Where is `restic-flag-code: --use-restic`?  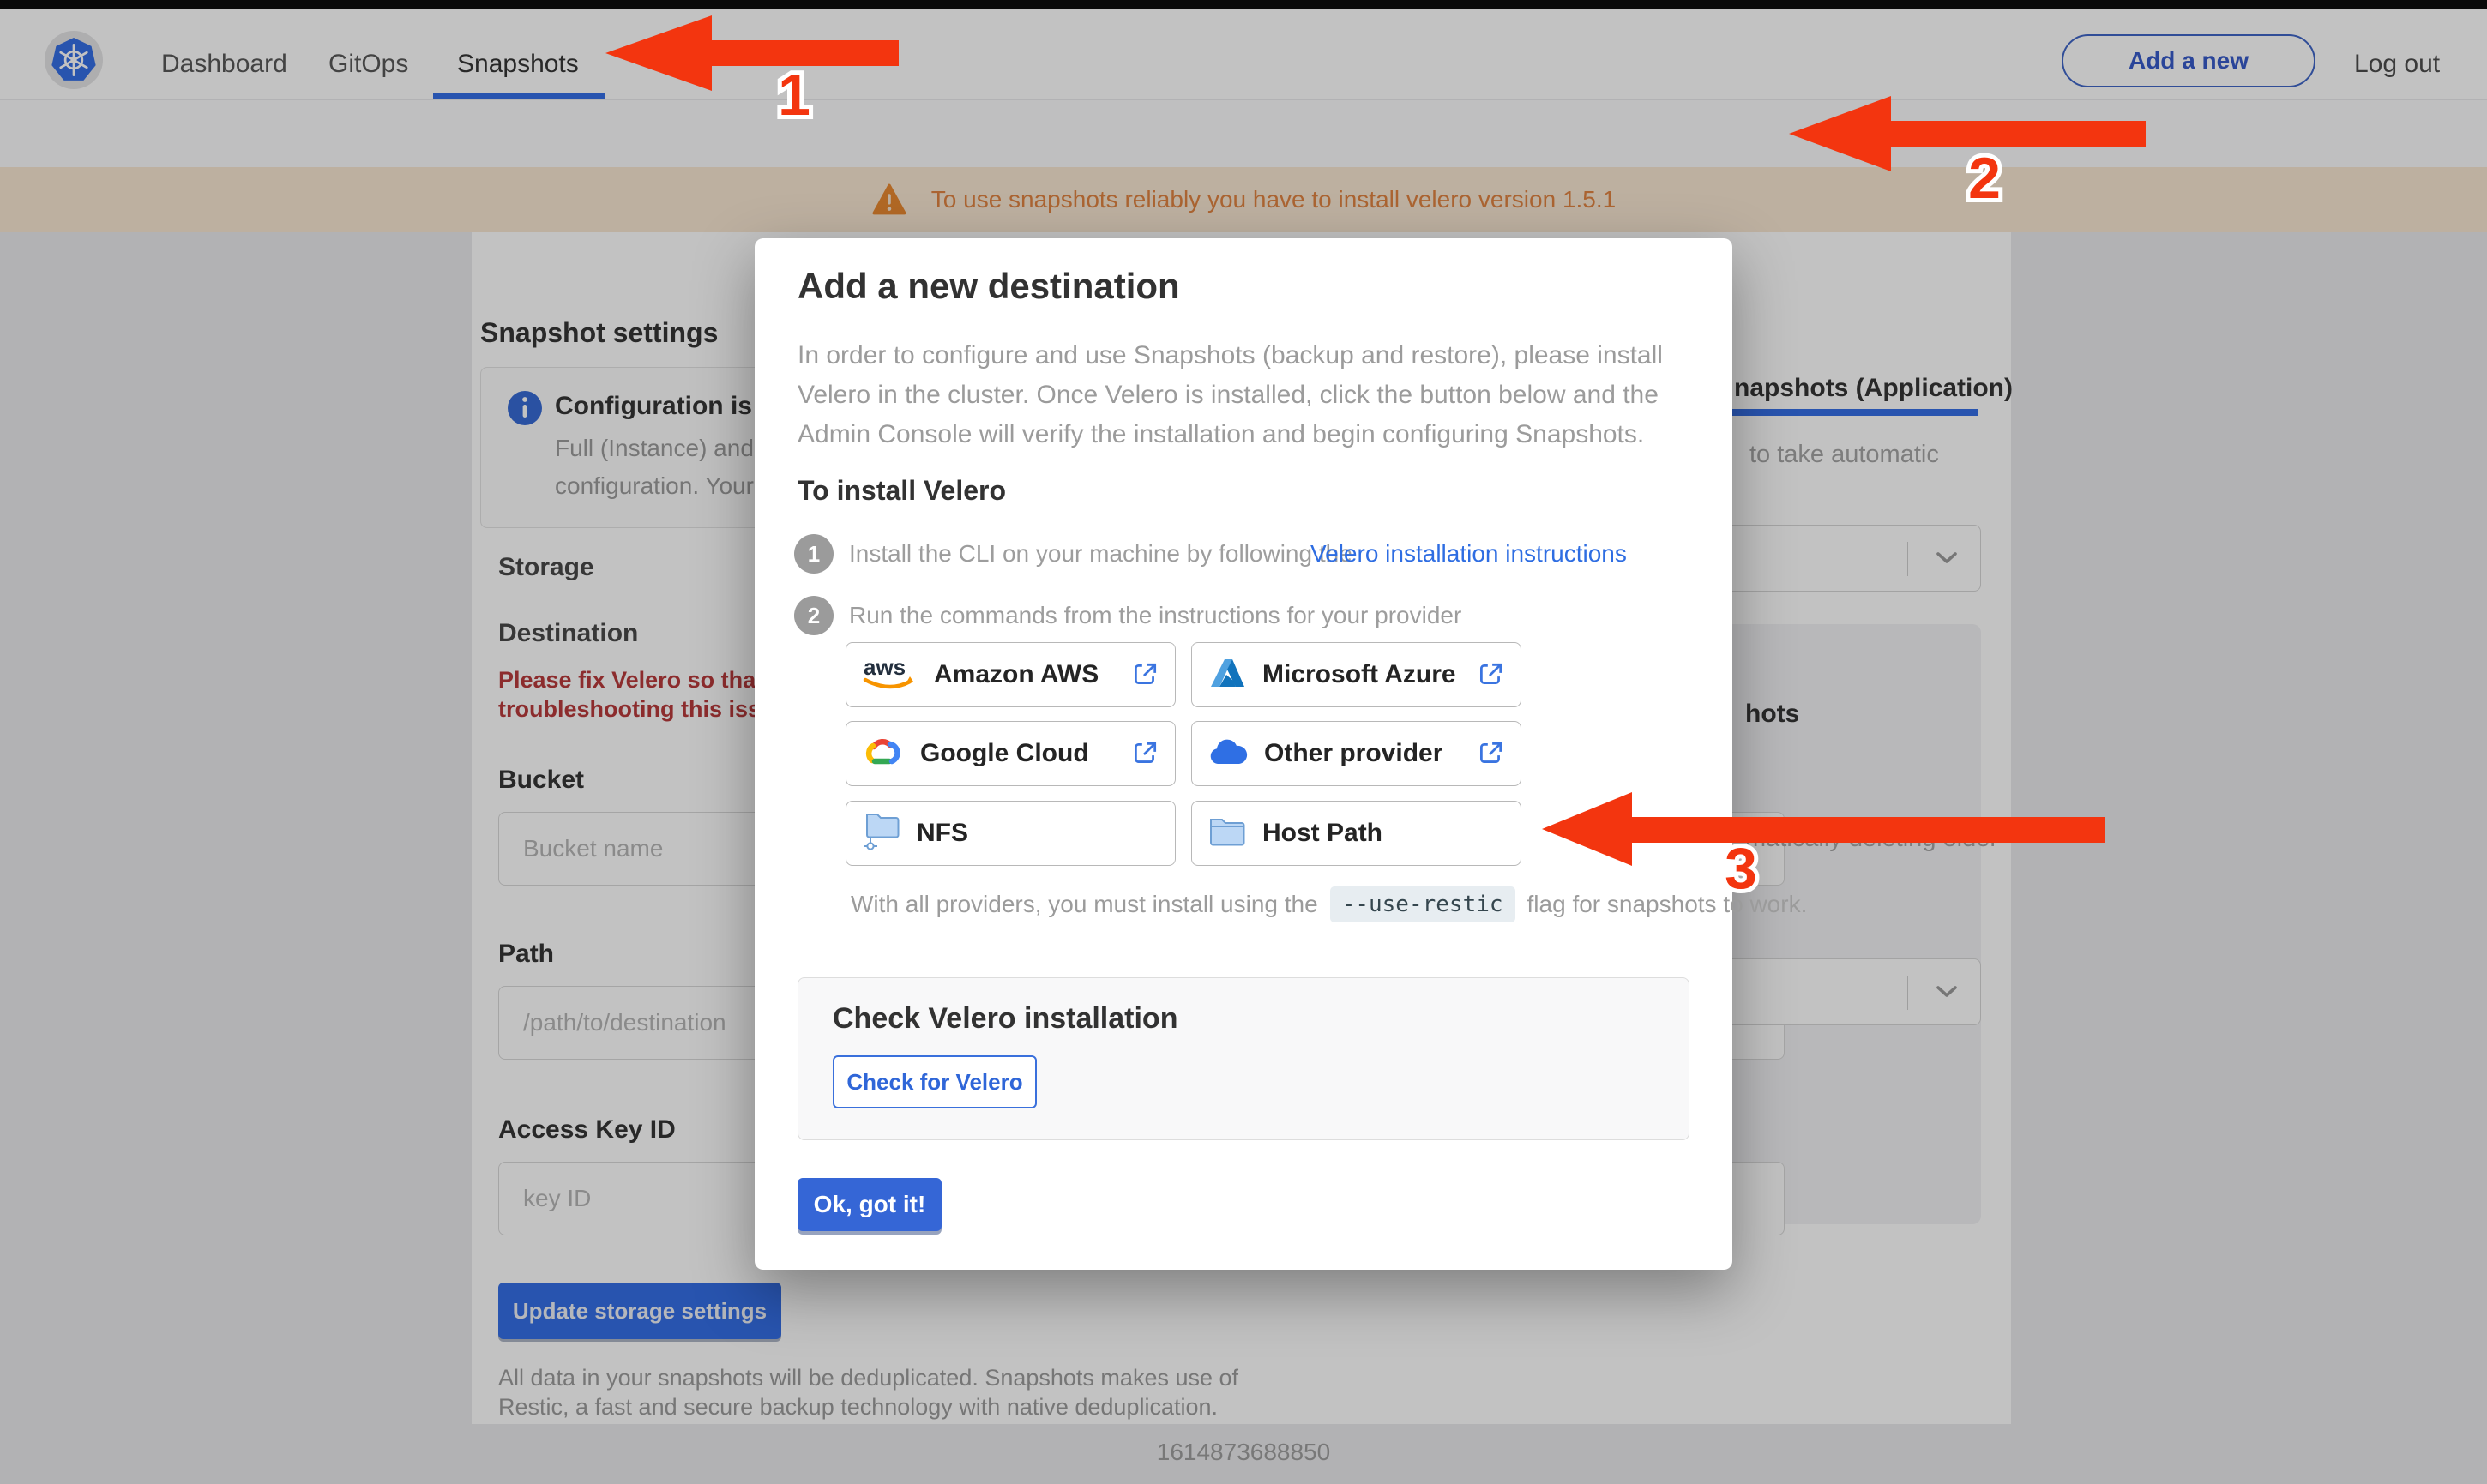
restic-flag-code: --use-restic is located at coordinates (1422, 904).